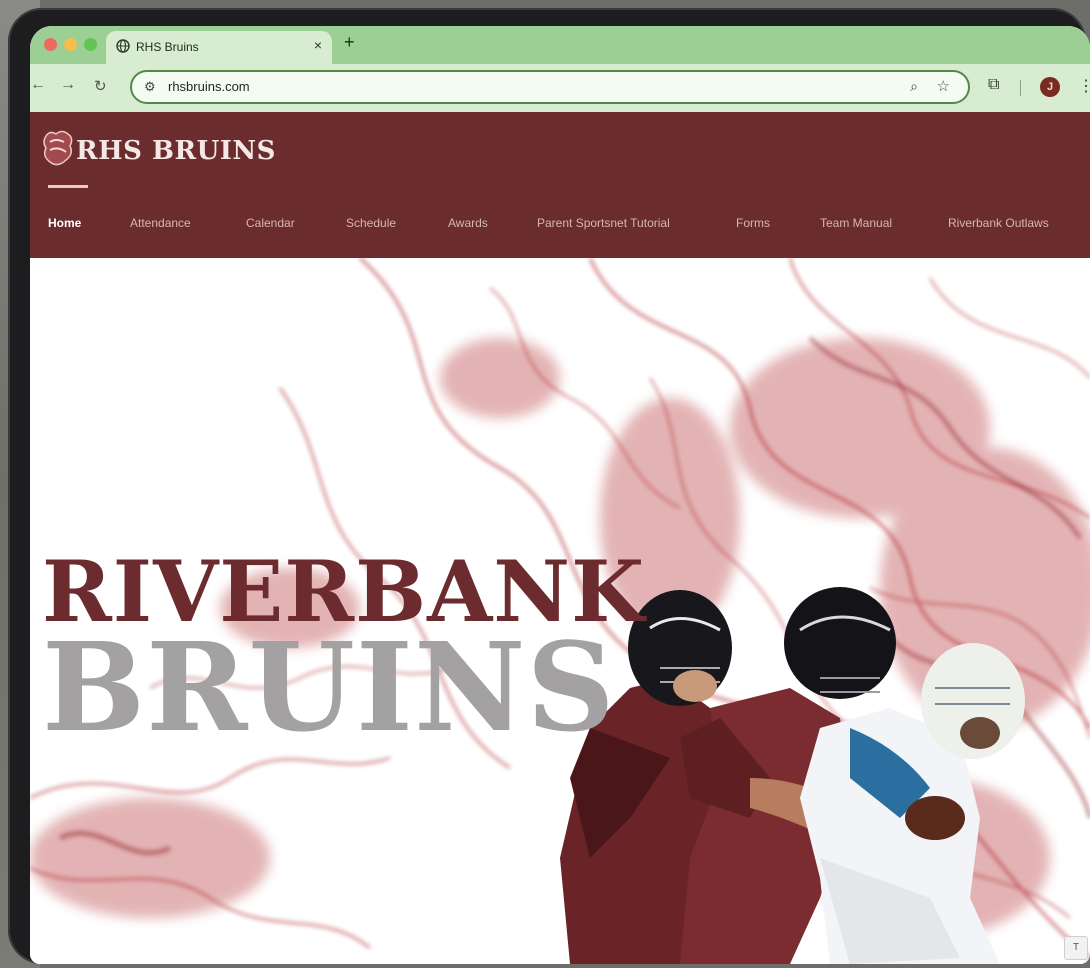  What do you see at coordinates (58, 150) in the screenshot?
I see `bear-logo-icon` at bounding box center [58, 150].